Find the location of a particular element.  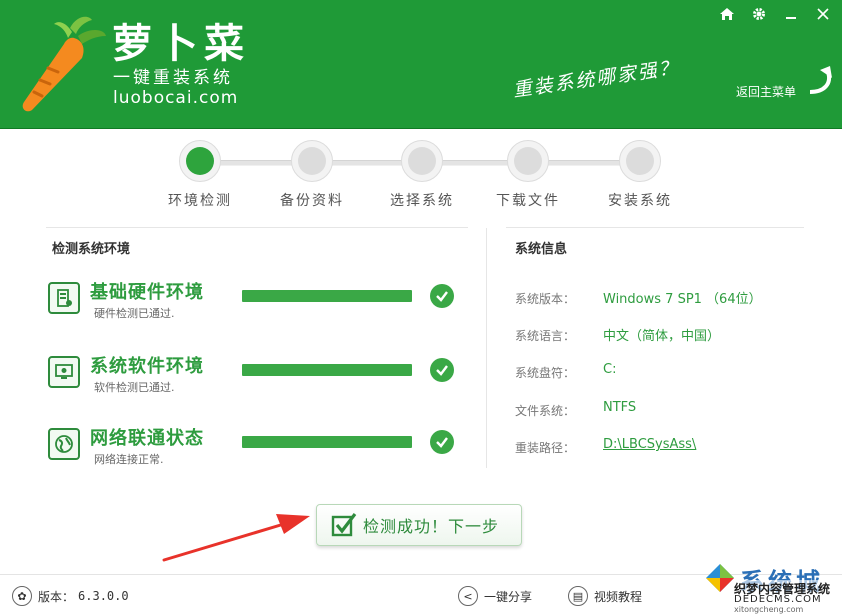

info-row-drive: 系统盘符： C: is located at coordinates (665, 372).